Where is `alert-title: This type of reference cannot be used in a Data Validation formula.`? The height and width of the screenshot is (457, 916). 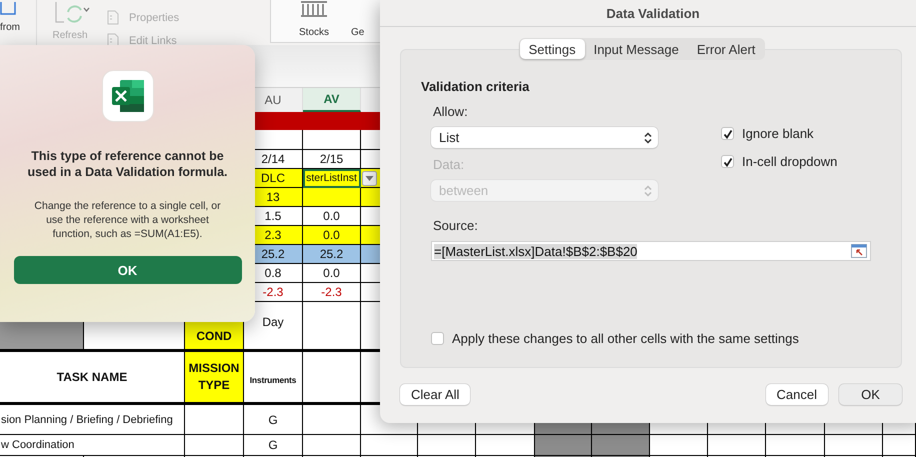 alert-title: This type of reference cannot be used in a Data Validation formula. is located at coordinates (127, 164).